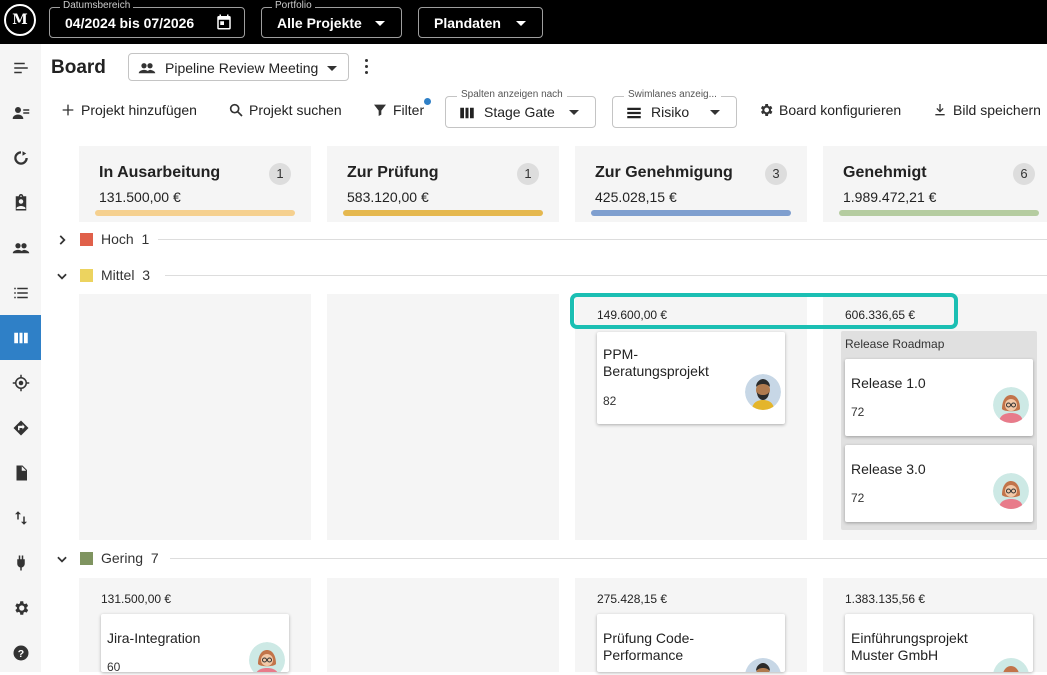 This screenshot has width=1047, height=675. Describe the element at coordinates (398, 110) in the screenshot. I see `filter-button: Filter` at that location.